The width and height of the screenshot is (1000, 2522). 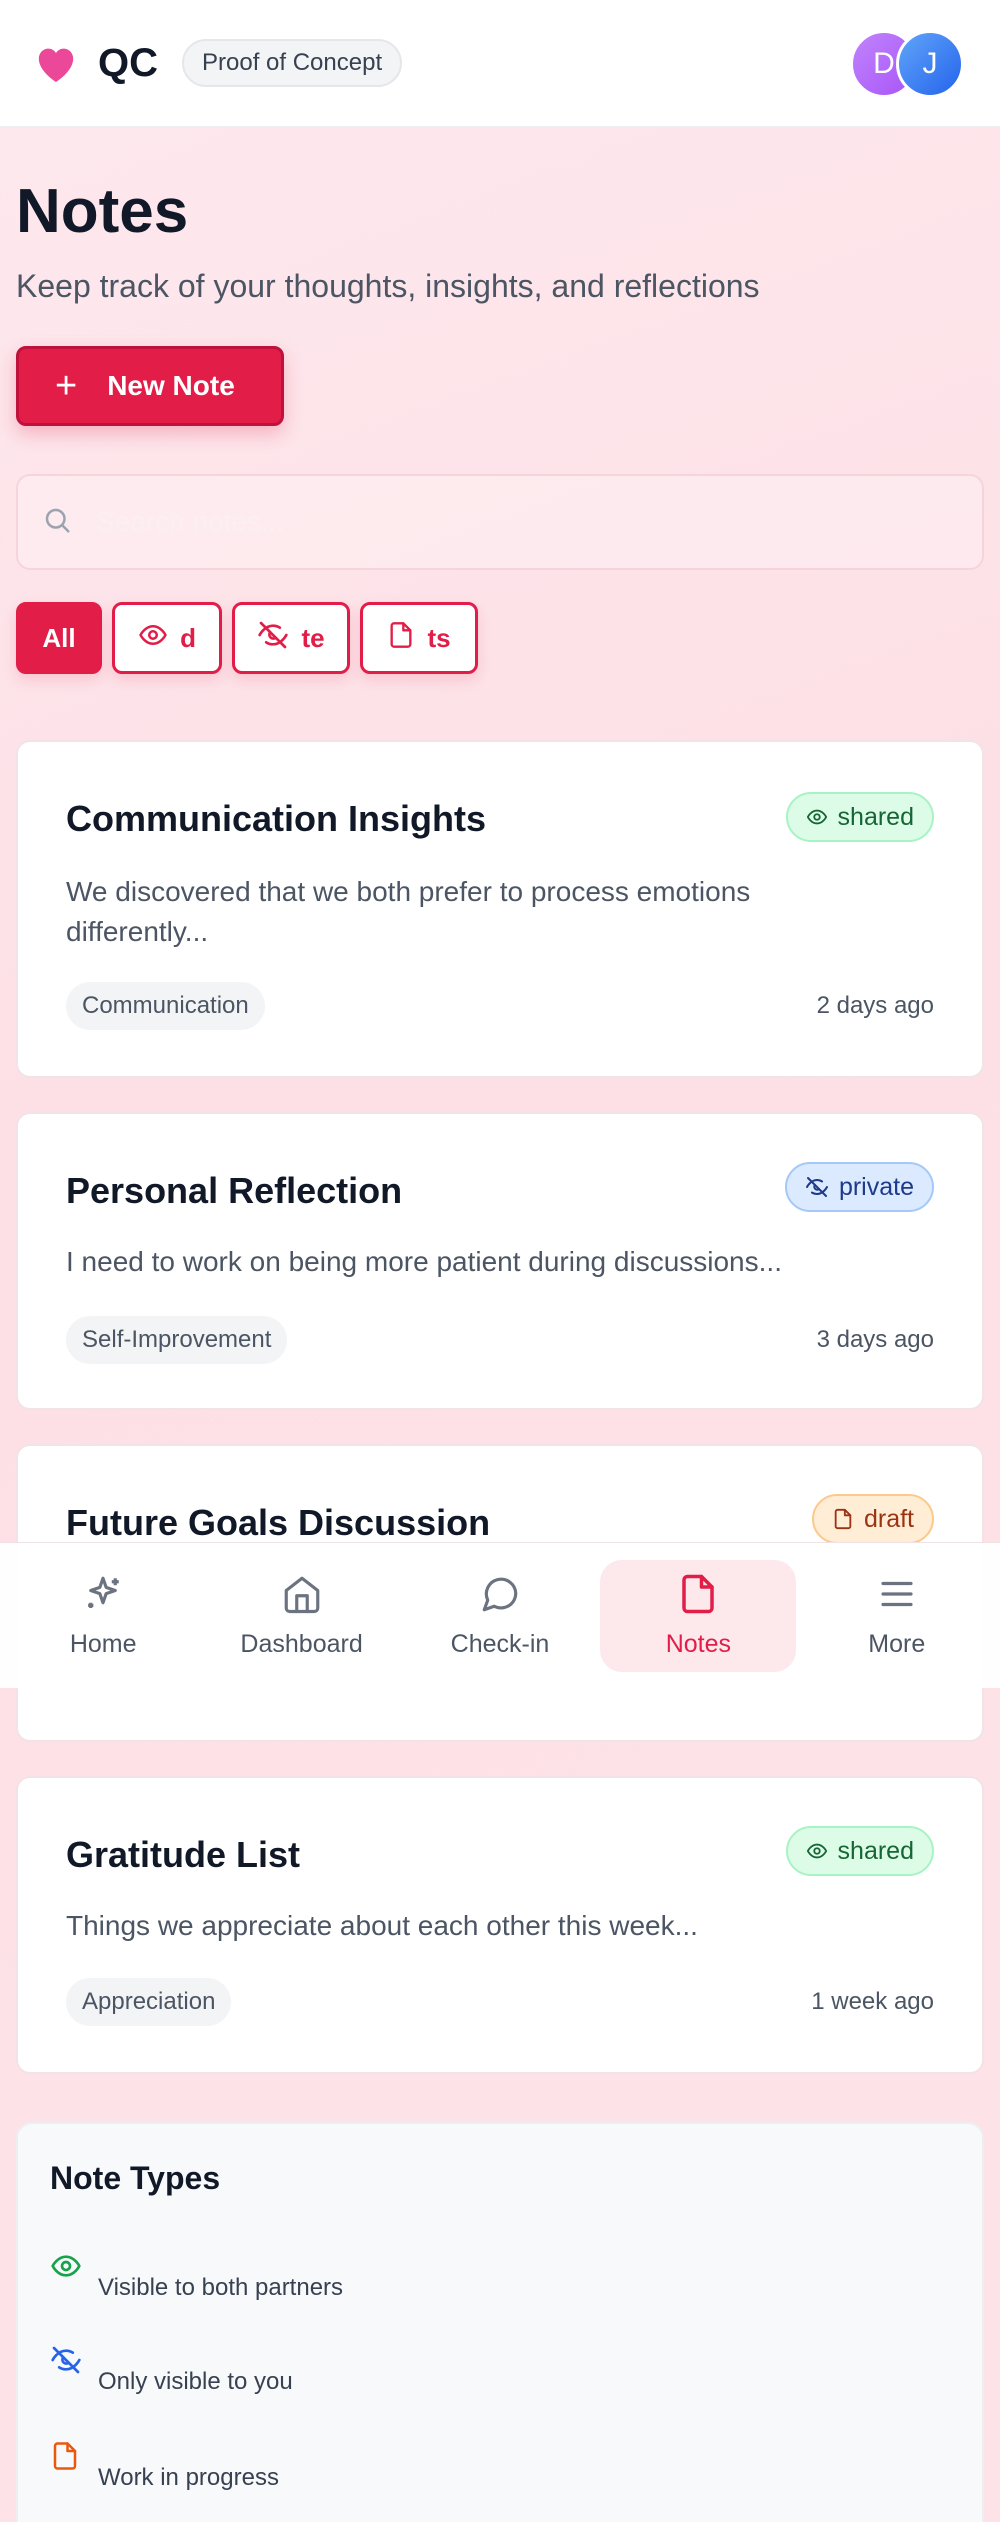 I want to click on proof-of-concept-badge: Proof of Concept, so click(x=292, y=63).